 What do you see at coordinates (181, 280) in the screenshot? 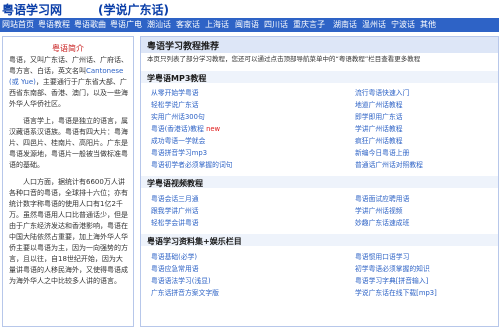
I see `link-res-left-2: 粤语语法学习(浅显)` at bounding box center [181, 280].